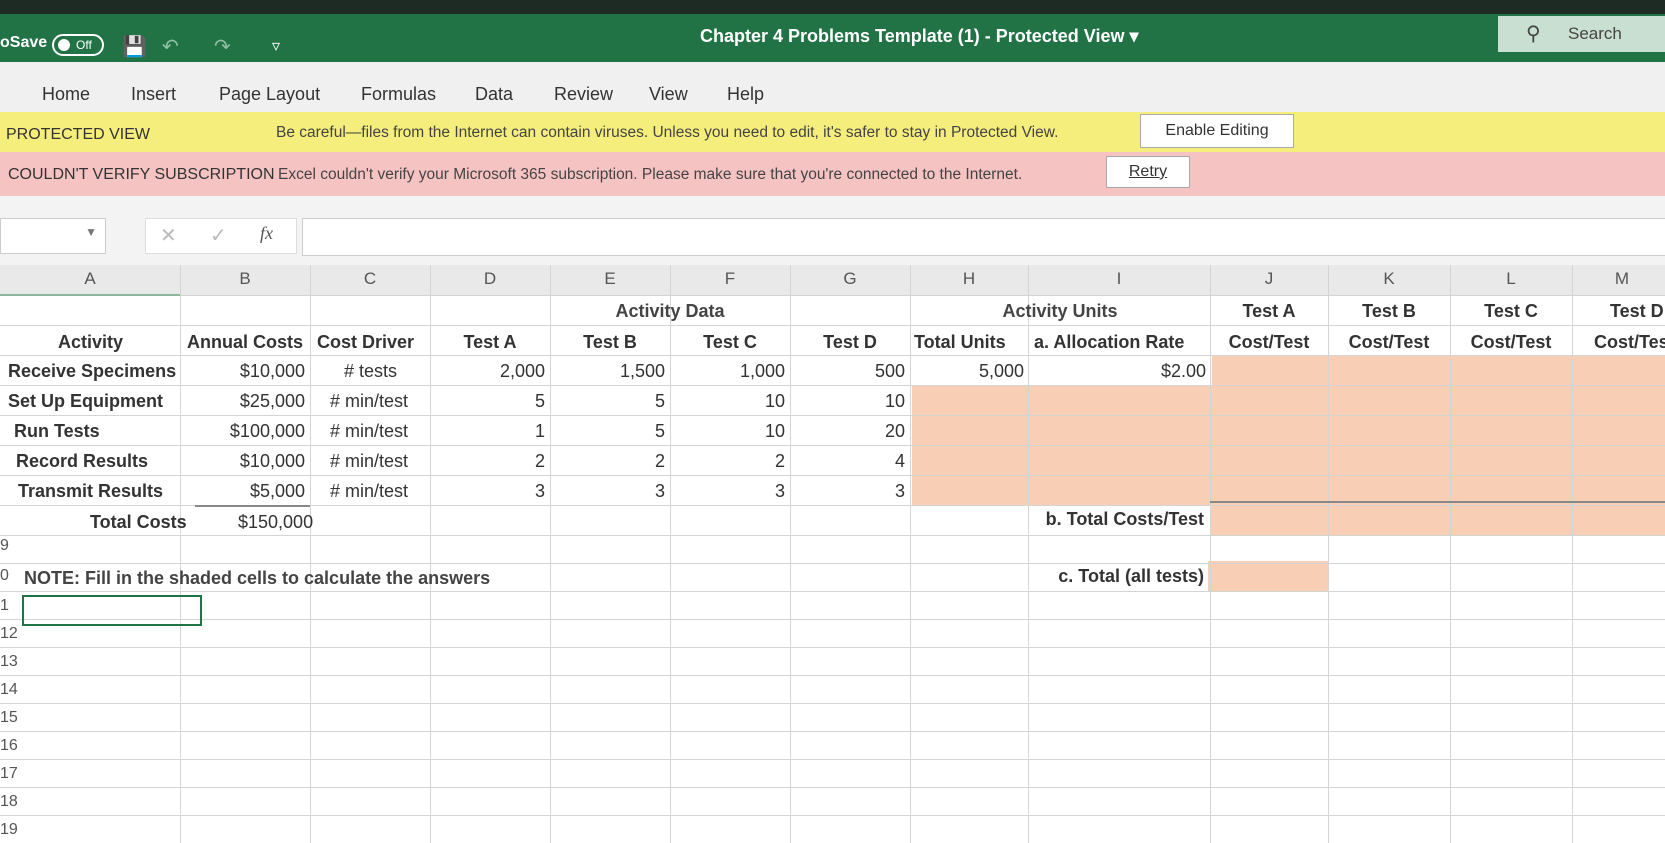  I want to click on cell-test-a: 5, so click(487, 401).